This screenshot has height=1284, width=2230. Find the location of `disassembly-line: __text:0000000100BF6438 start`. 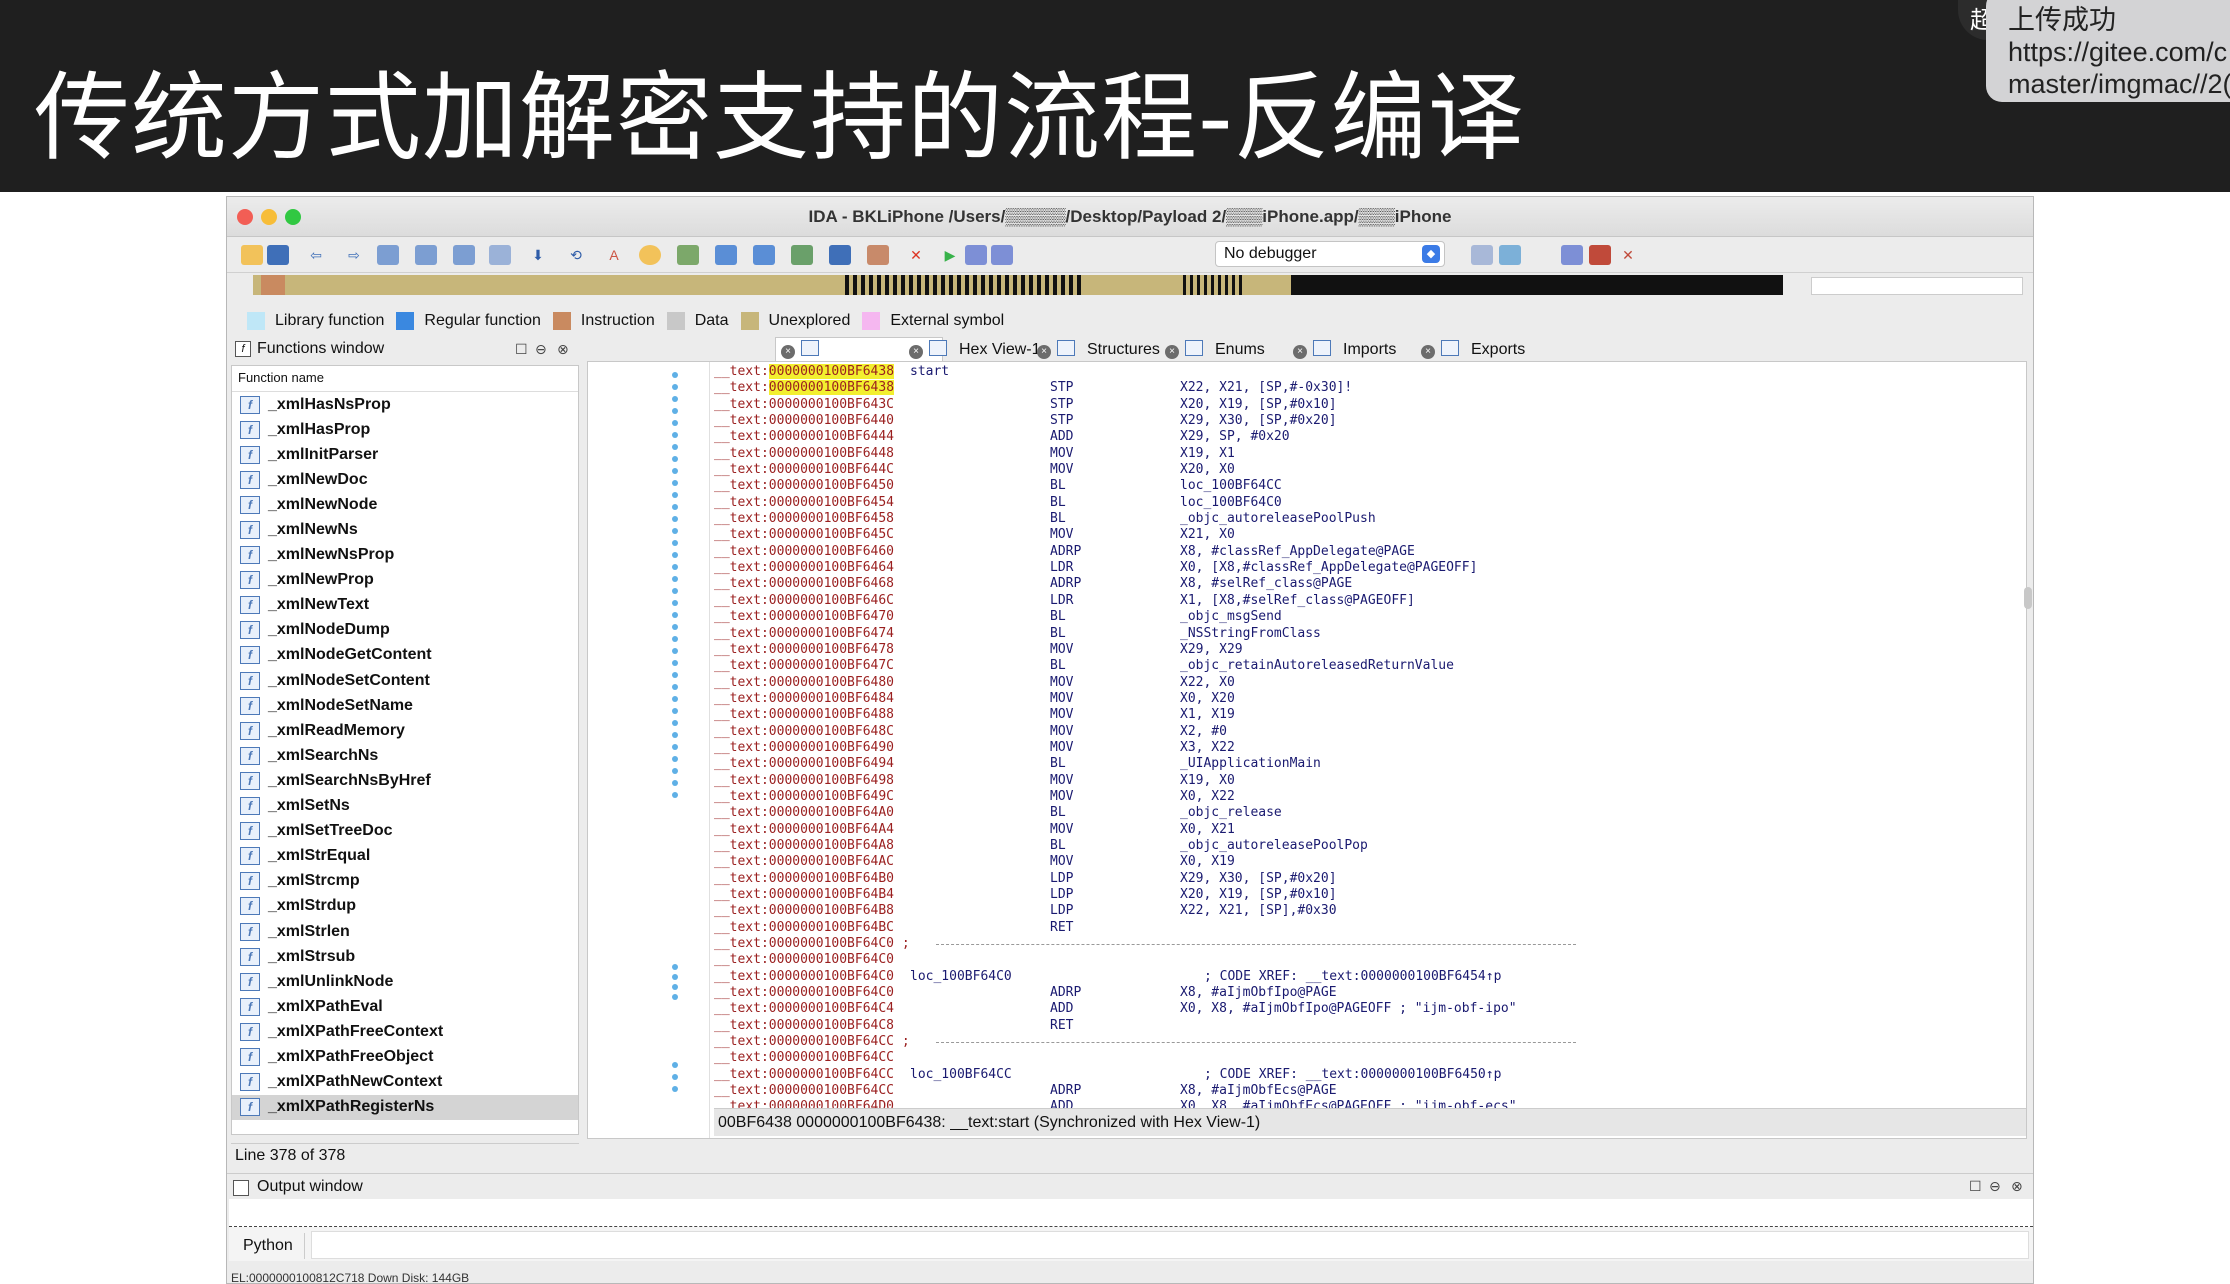

disassembly-line: __text:0000000100BF6438 start is located at coordinates (1364, 372).